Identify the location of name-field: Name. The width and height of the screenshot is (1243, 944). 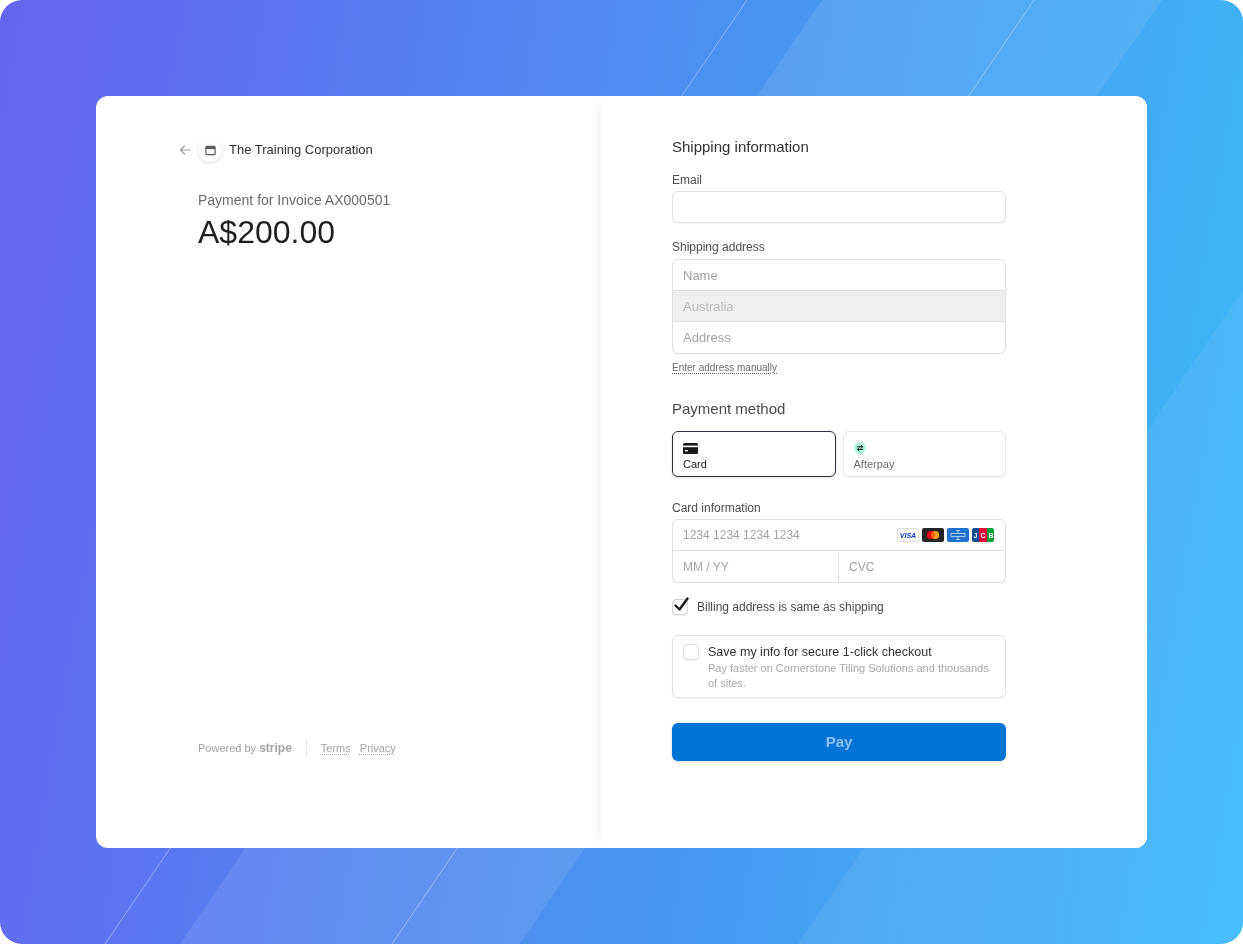
(839, 275).